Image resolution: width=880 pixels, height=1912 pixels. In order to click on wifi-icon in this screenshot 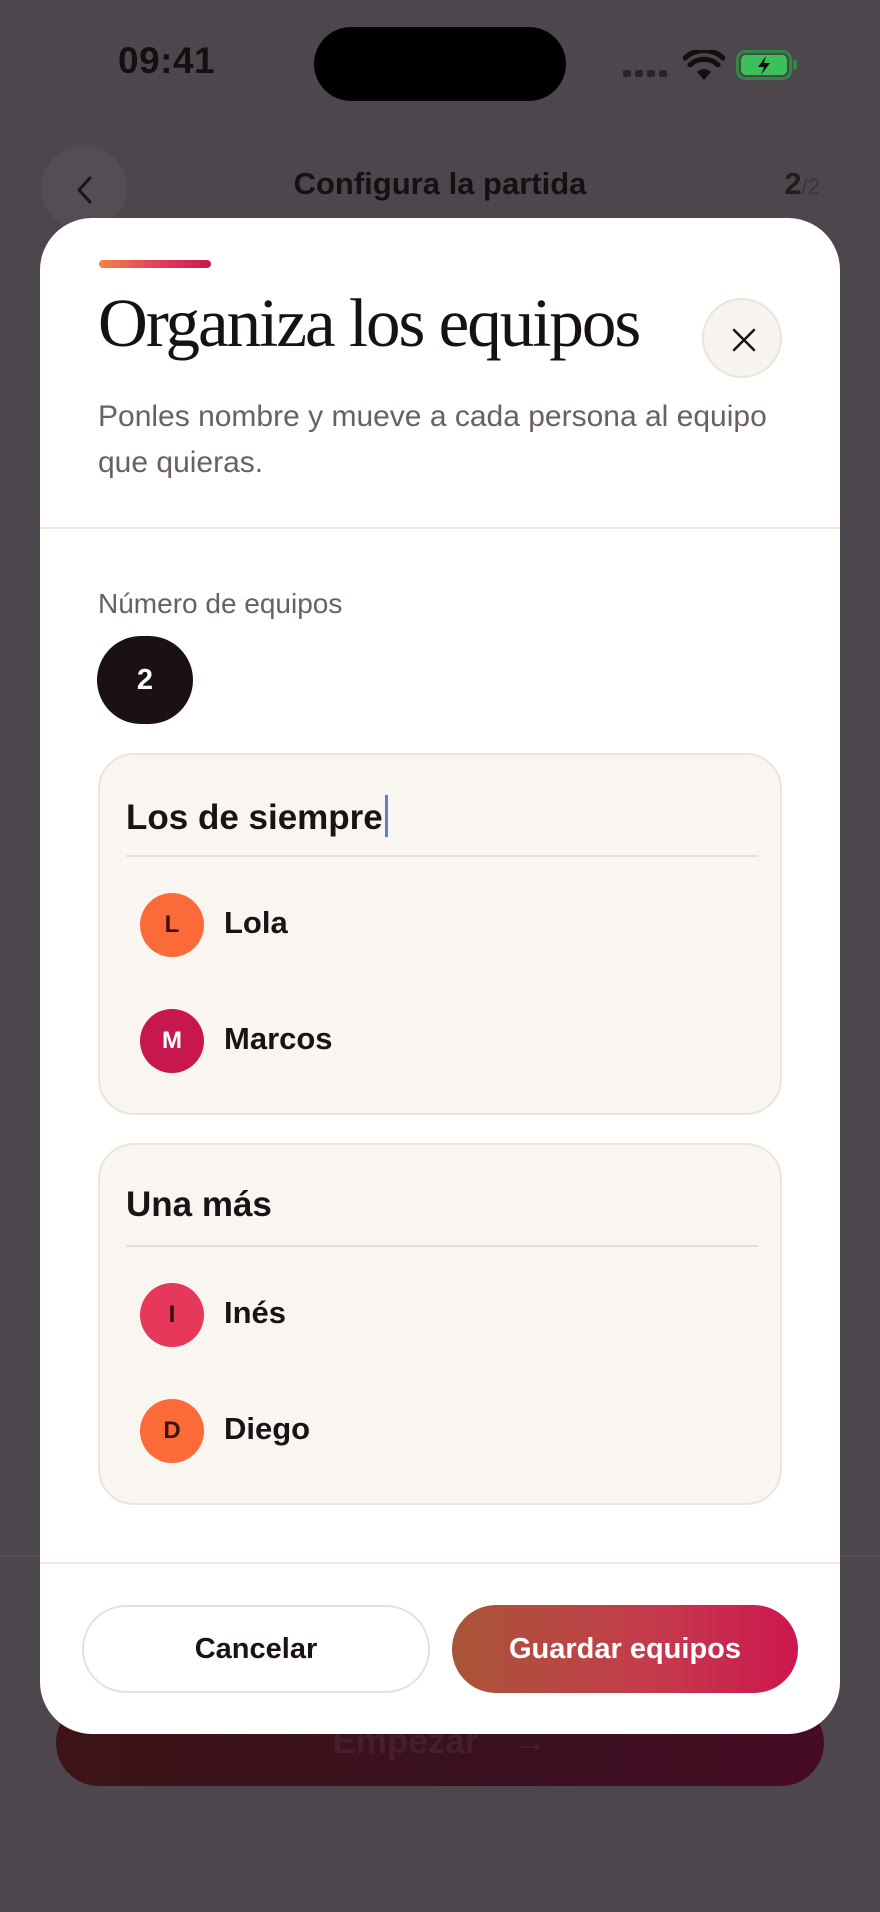, I will do `click(704, 65)`.